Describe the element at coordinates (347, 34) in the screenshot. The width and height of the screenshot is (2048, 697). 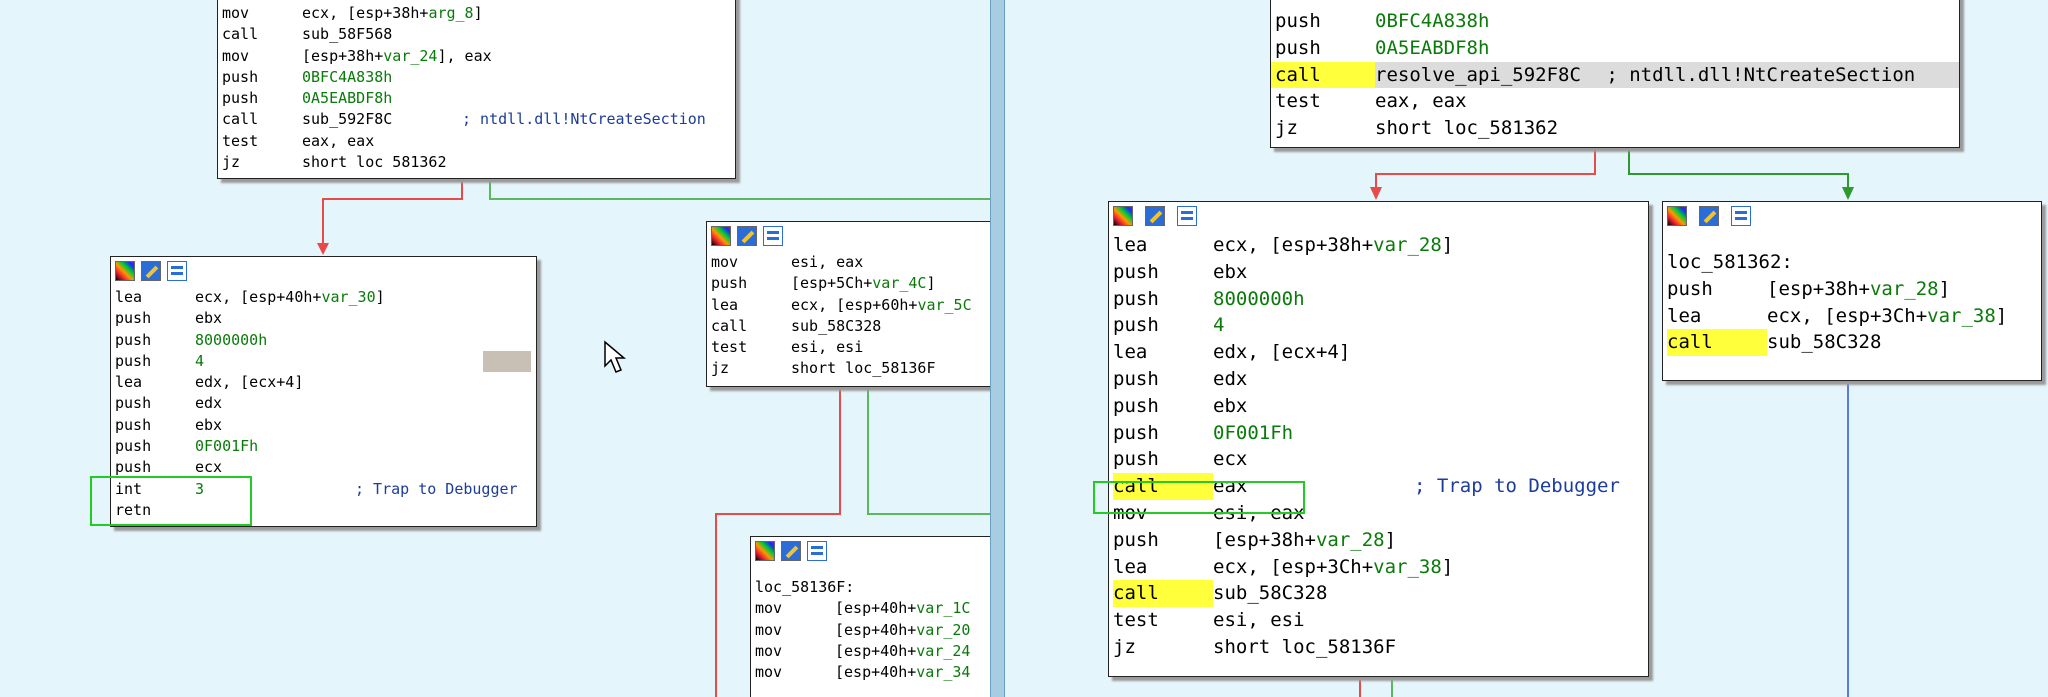
I see `operand: sub_58F568` at that location.